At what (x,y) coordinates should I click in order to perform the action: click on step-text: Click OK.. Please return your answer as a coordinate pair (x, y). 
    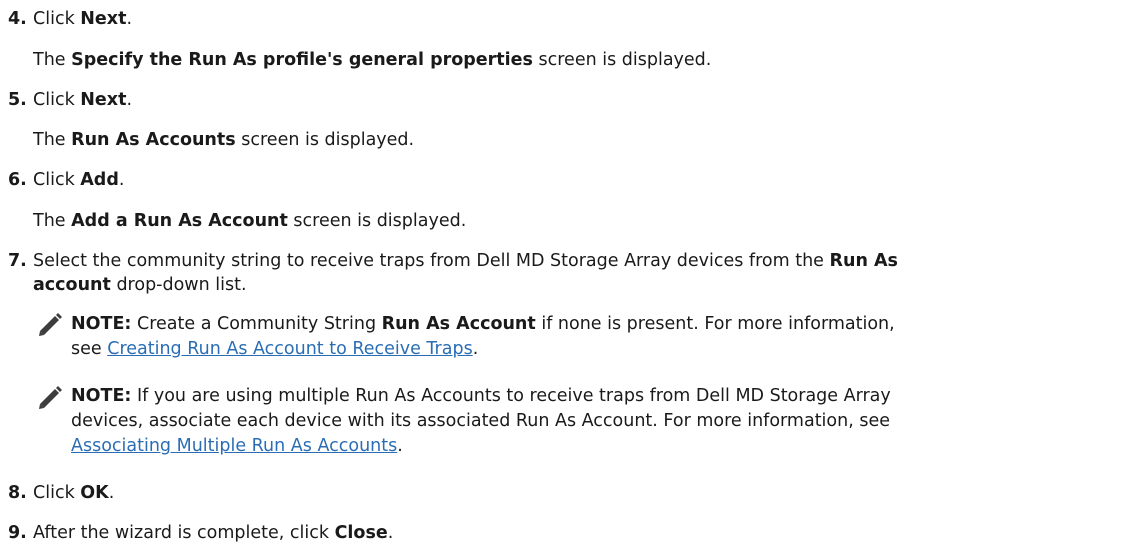
    Looking at the image, I should click on (74, 493).